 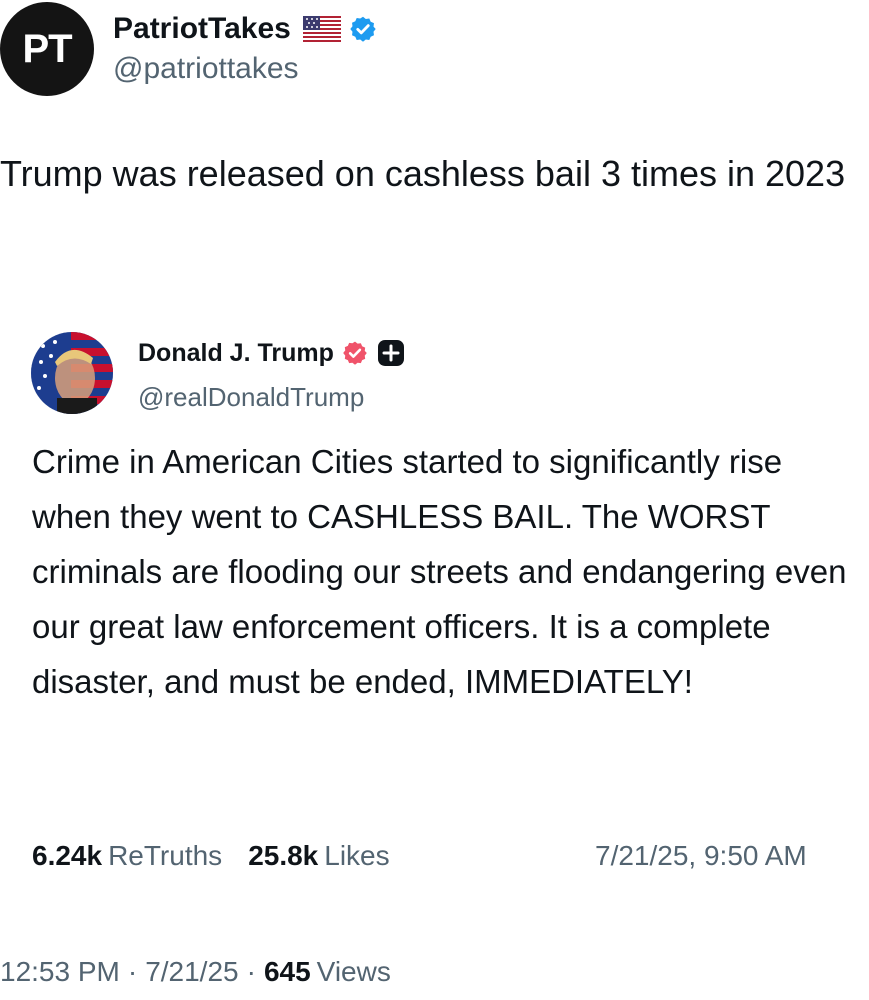 I want to click on quoted-author-avatar, so click(x=72, y=373).